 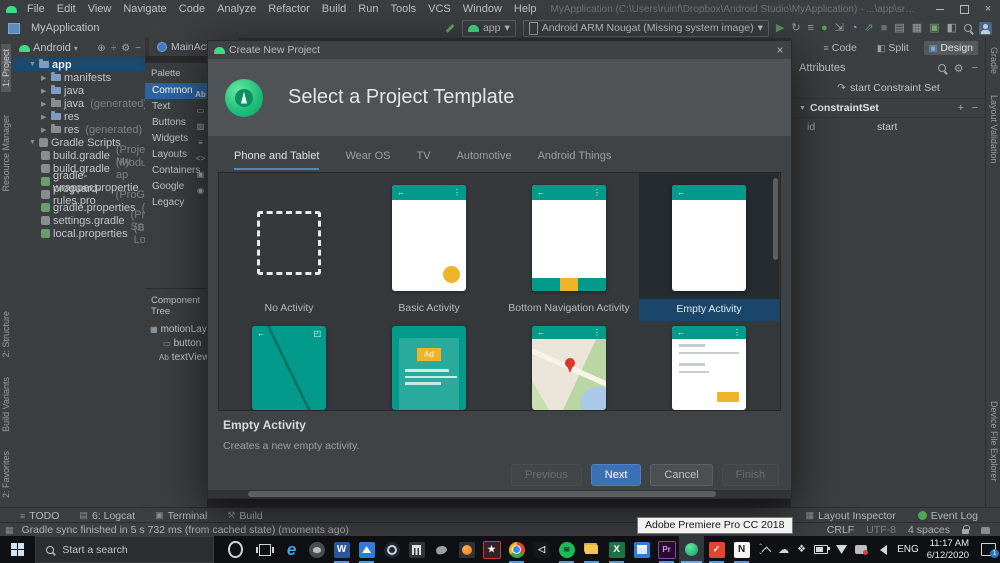 I want to click on battery-icon, so click(x=822, y=549).